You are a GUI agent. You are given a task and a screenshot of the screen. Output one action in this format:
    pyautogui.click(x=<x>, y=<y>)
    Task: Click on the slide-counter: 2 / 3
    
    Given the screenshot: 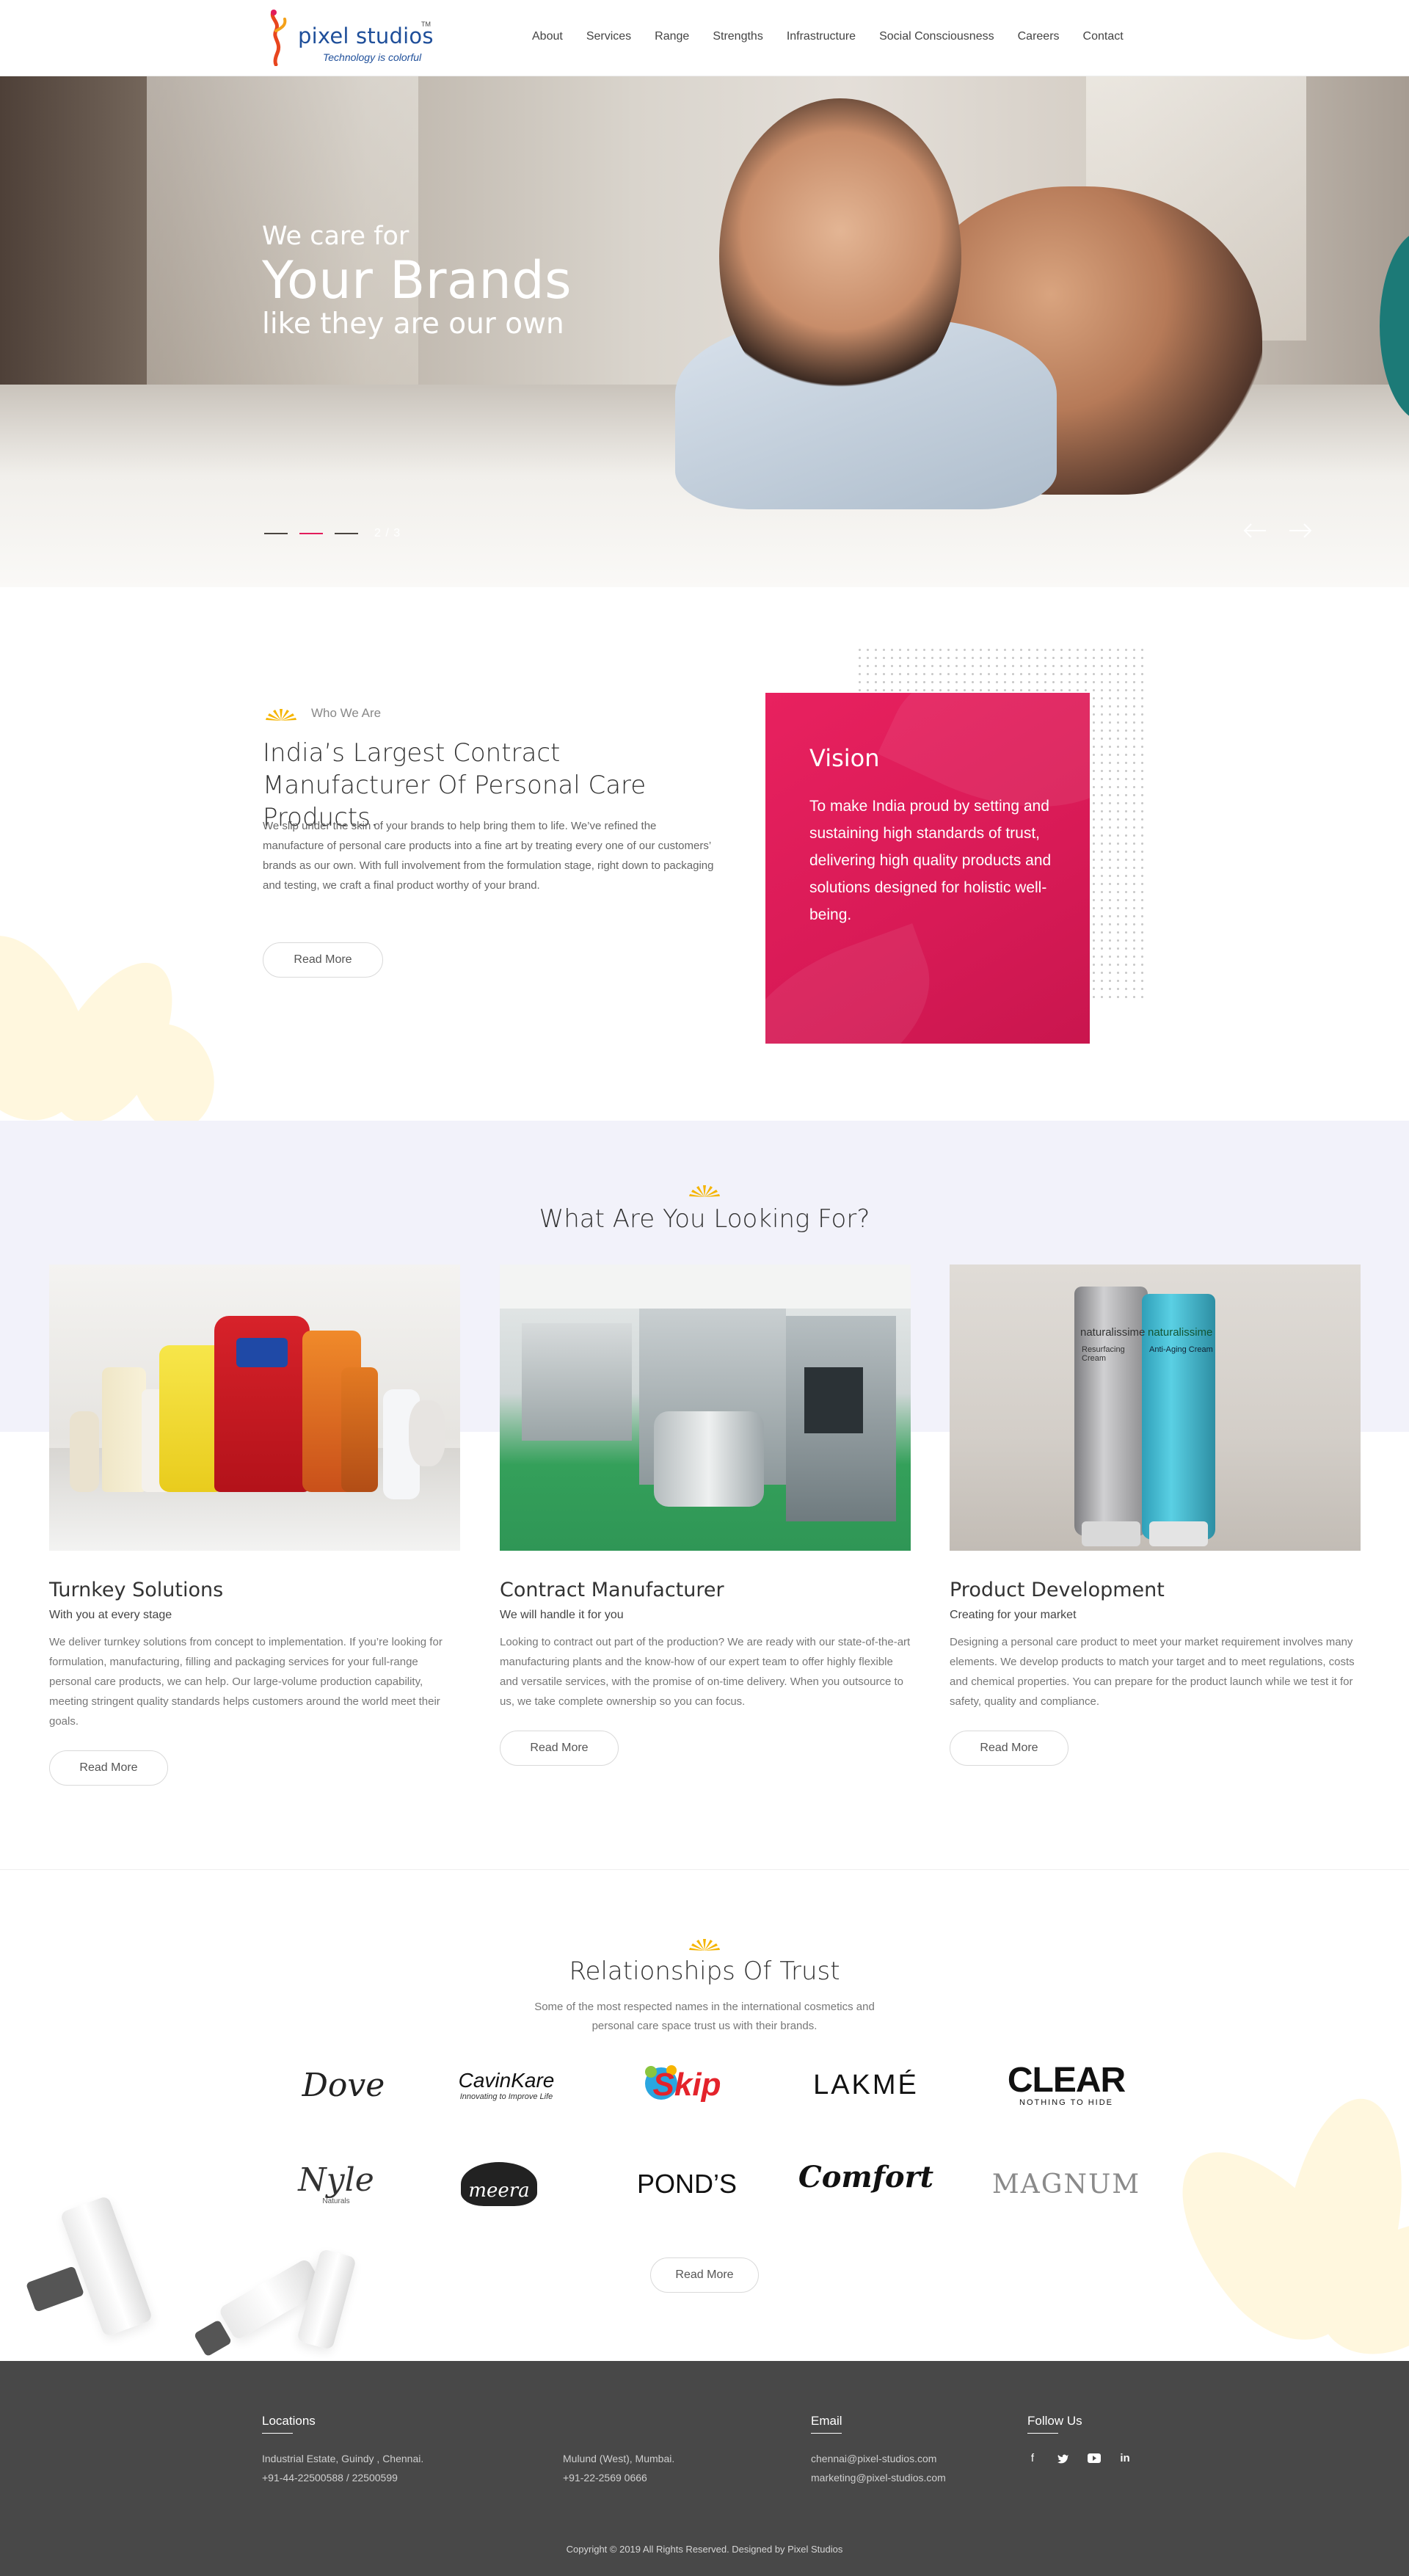 What is the action you would take?
    pyautogui.click(x=388, y=533)
    